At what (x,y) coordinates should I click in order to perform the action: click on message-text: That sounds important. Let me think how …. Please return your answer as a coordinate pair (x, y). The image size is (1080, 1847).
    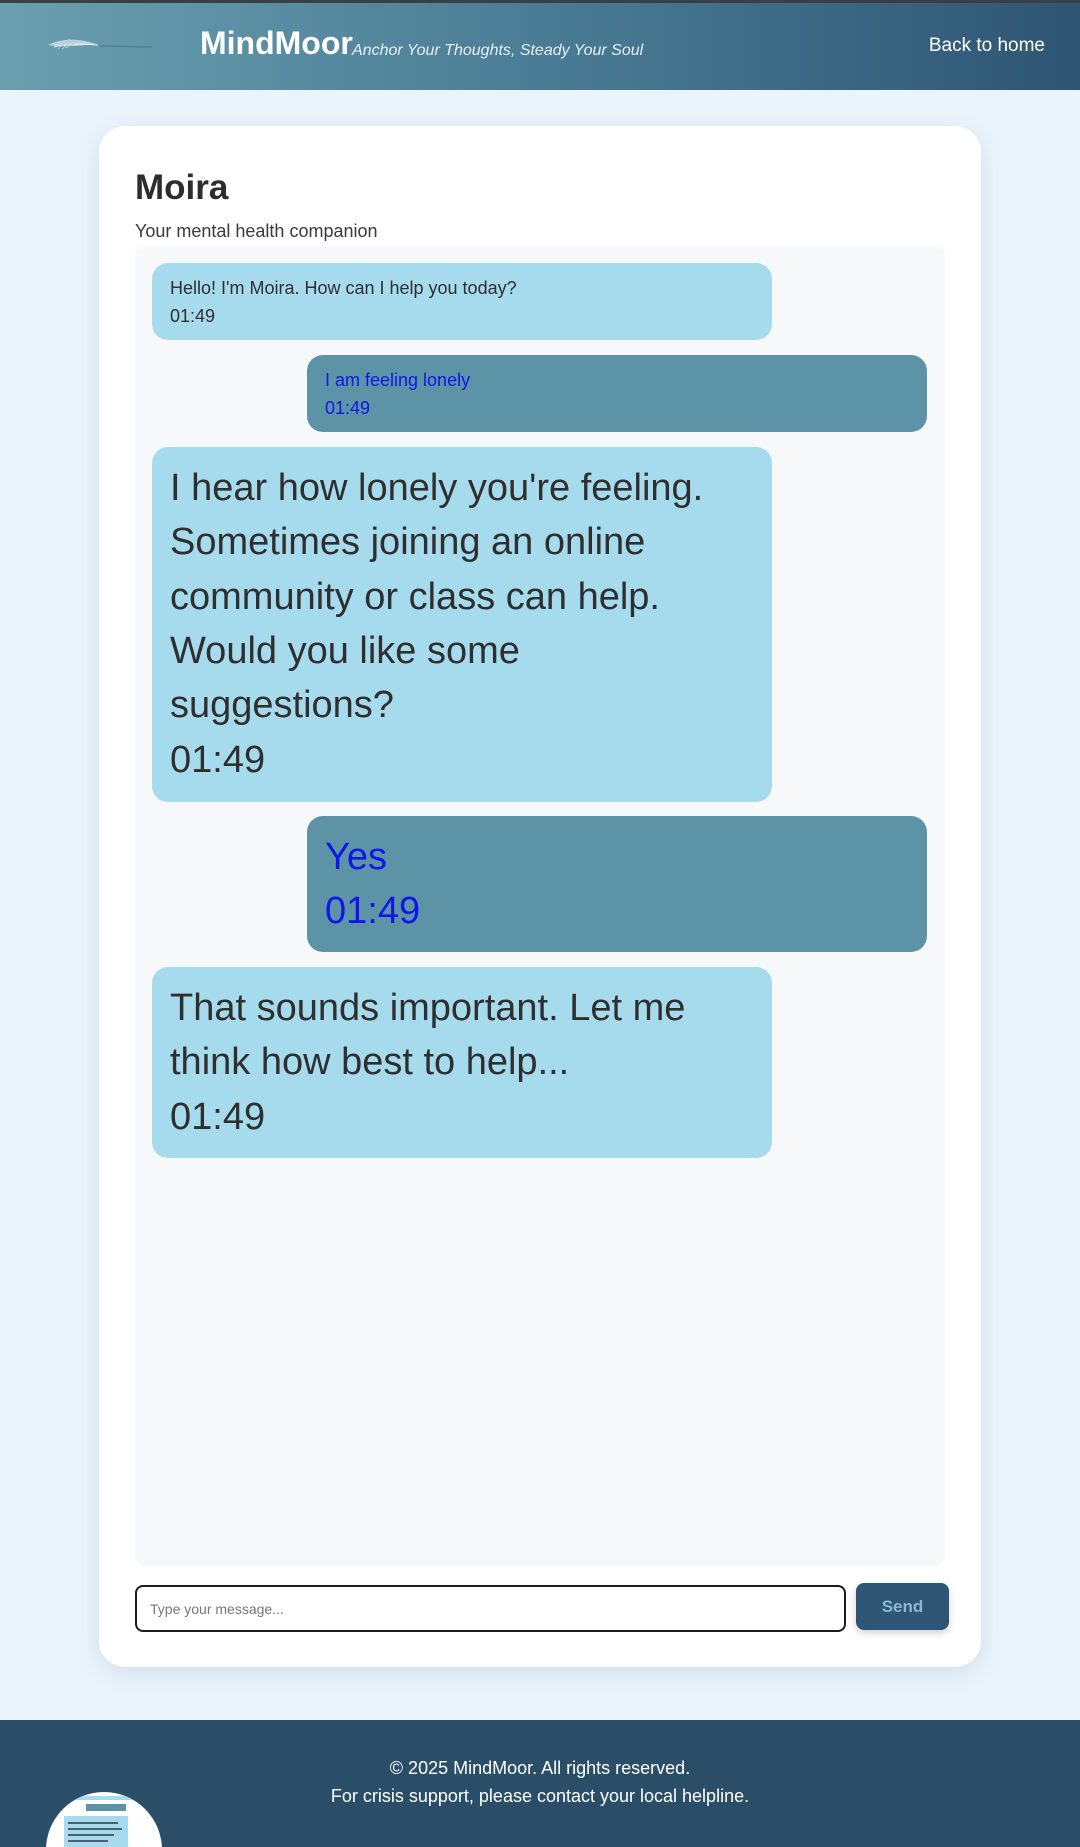
    Looking at the image, I should click on (428, 1035).